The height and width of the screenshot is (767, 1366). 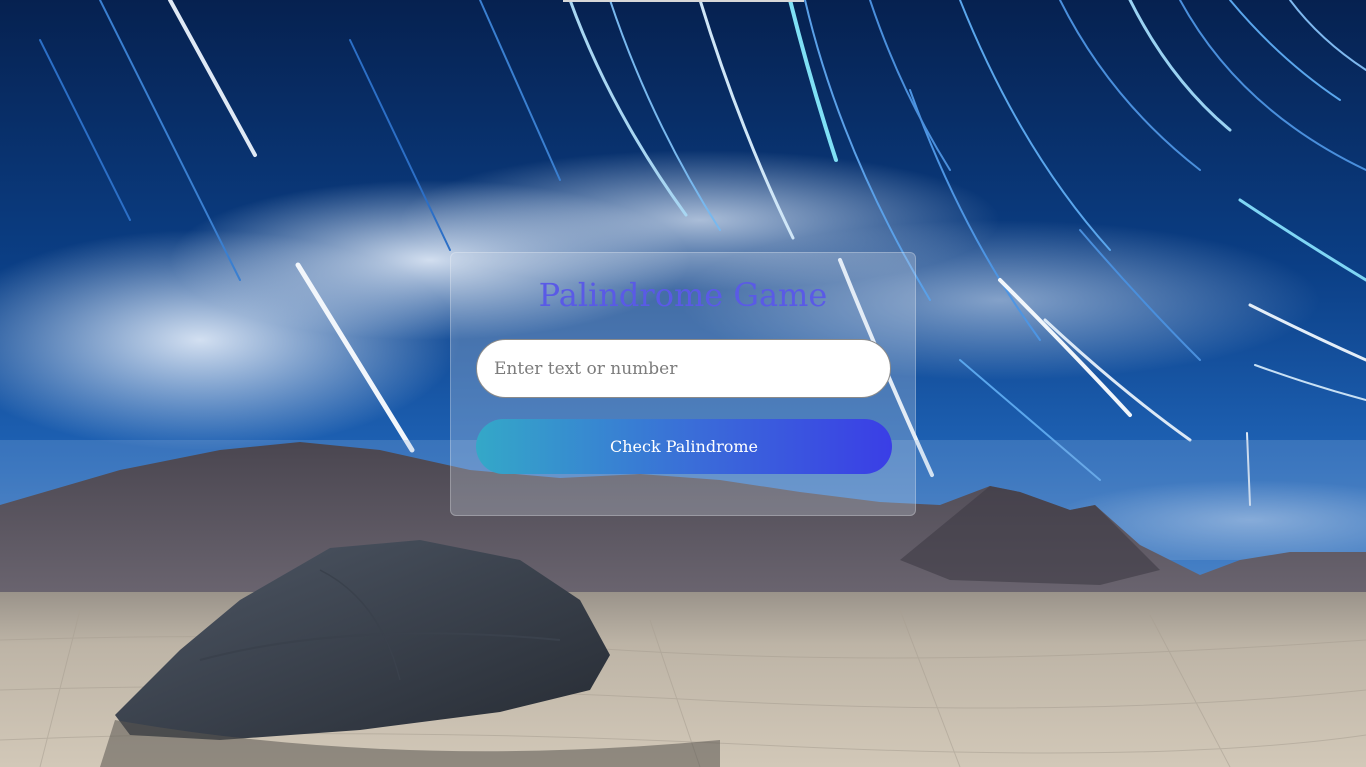 I want to click on palindrome-card: Palindrome Game Check Palindrome, so click(x=683, y=384).